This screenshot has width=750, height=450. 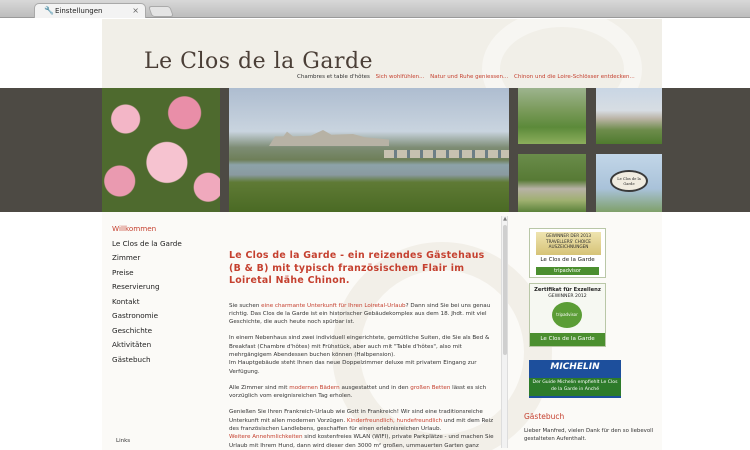 I want to click on tab-title: Einstellungen, so click(x=79, y=11).